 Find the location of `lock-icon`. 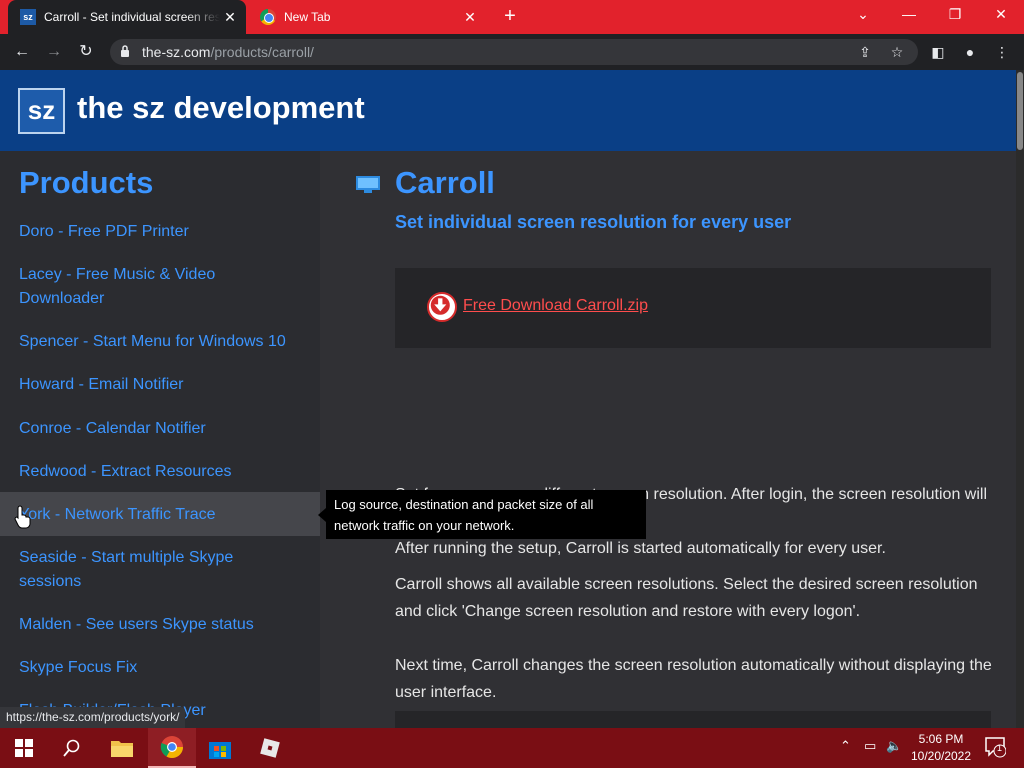

lock-icon is located at coordinates (125, 51).